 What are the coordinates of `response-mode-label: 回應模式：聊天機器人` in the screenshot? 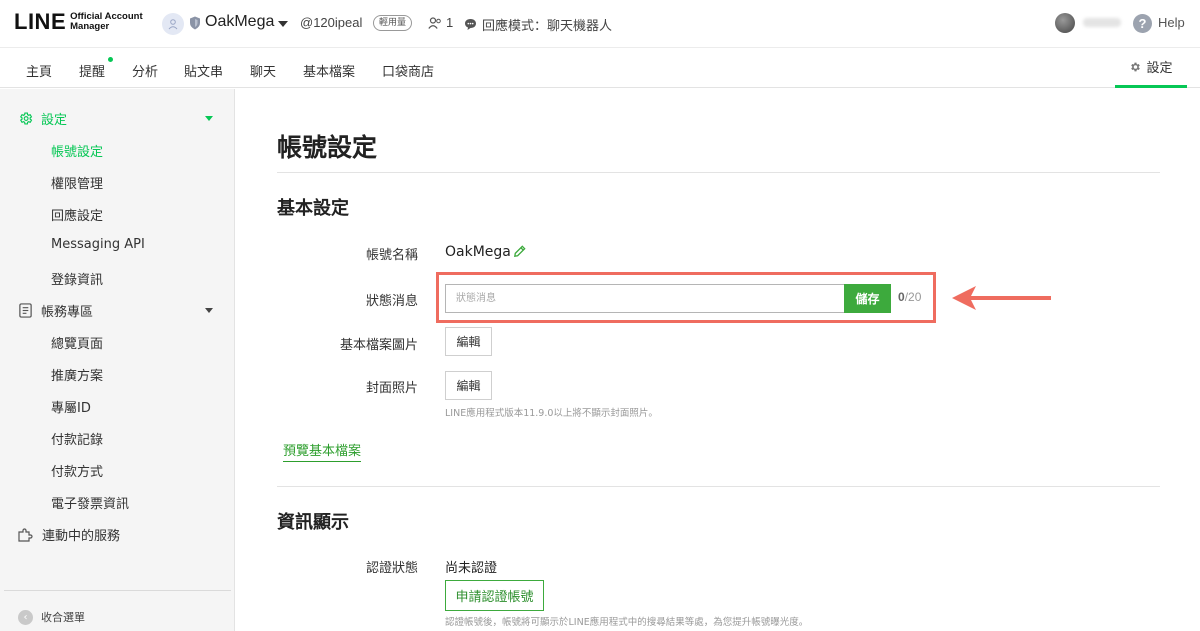 It's located at (547, 26).